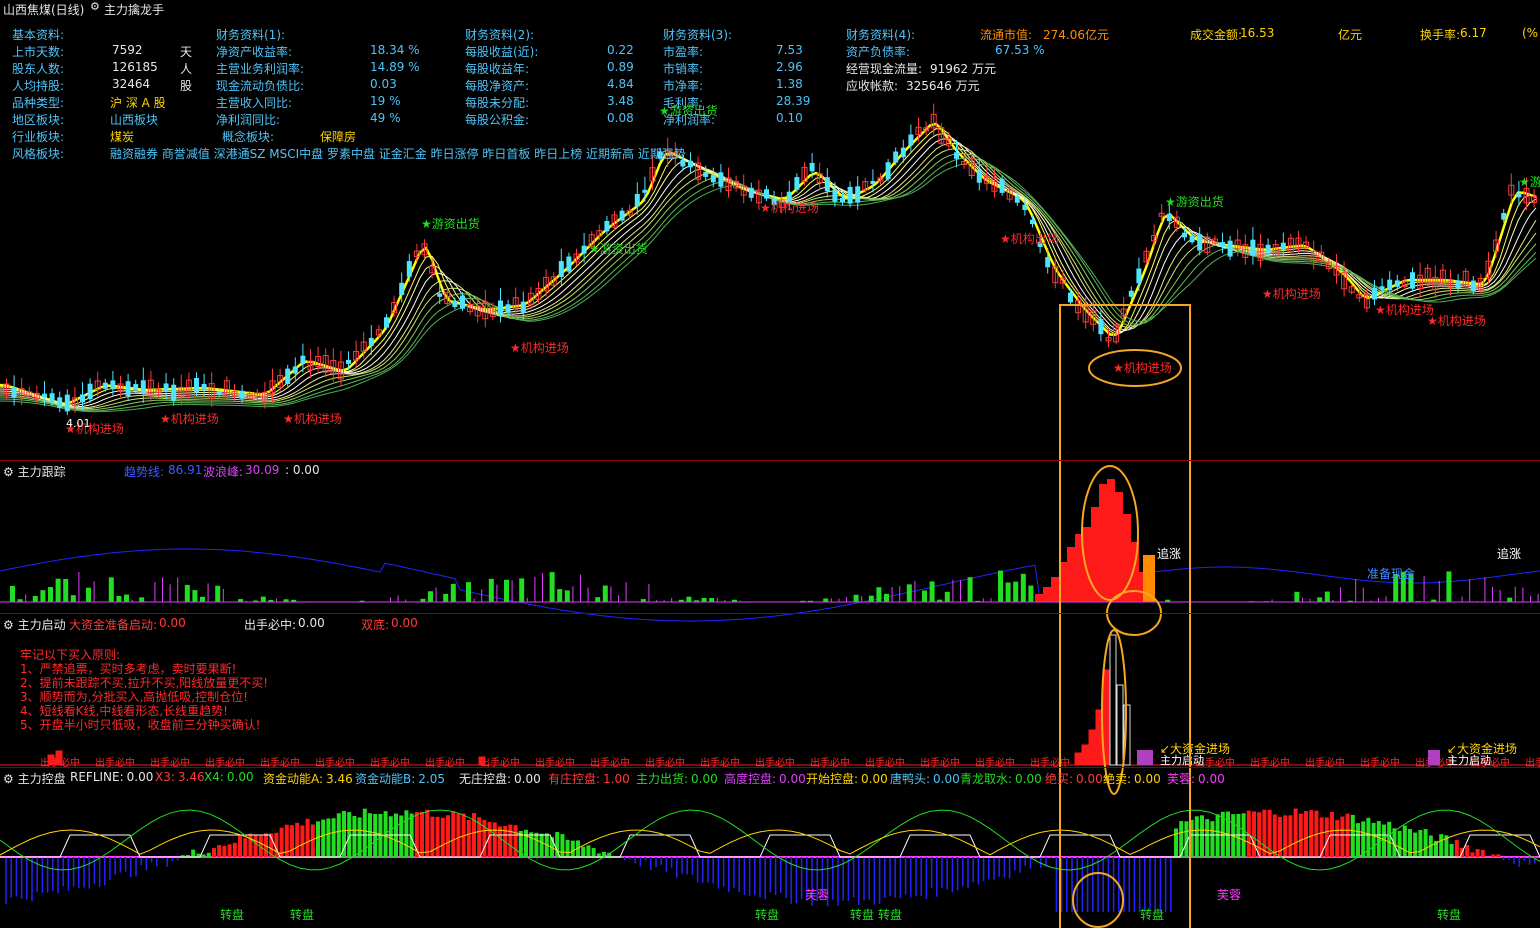 The height and width of the screenshot is (928, 1540). Describe the element at coordinates (1182, 760) in the screenshot. I see `main-start-label: 主力启动` at that location.